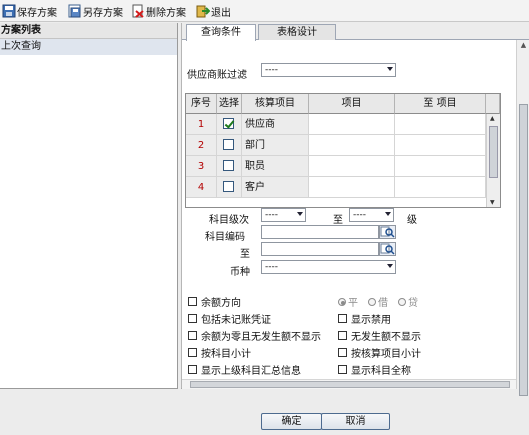  I want to click on account-code-to-label: 至, so click(245, 254).